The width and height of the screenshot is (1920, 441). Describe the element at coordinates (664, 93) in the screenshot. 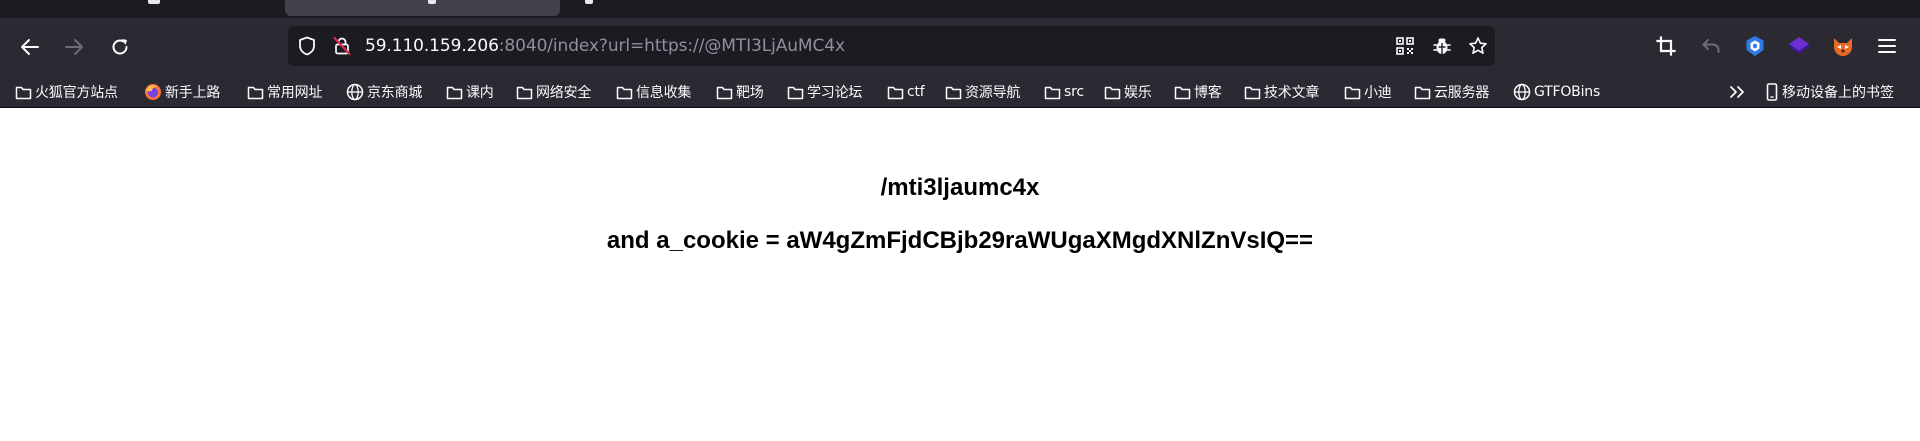

I see `bookmark-label: 信息收集` at that location.